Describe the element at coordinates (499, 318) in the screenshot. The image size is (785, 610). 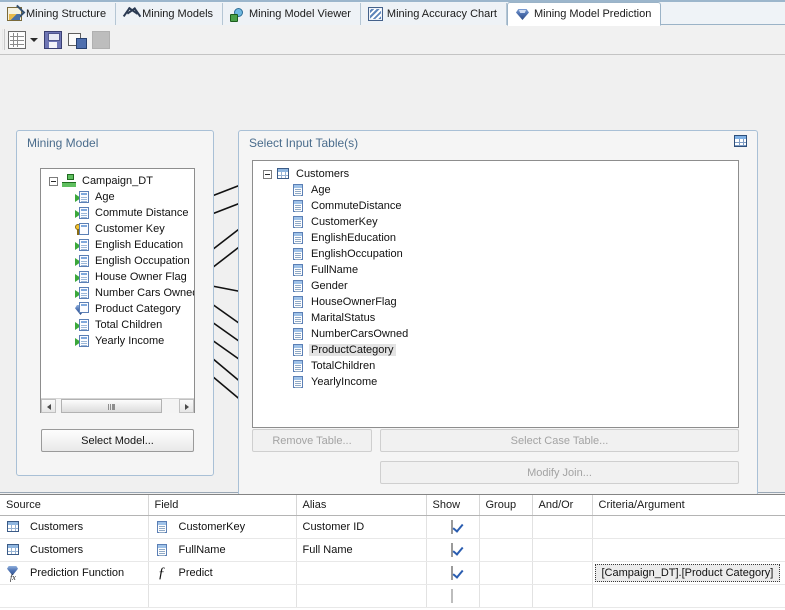
I see `tree-node-column: MaritalStatus` at that location.